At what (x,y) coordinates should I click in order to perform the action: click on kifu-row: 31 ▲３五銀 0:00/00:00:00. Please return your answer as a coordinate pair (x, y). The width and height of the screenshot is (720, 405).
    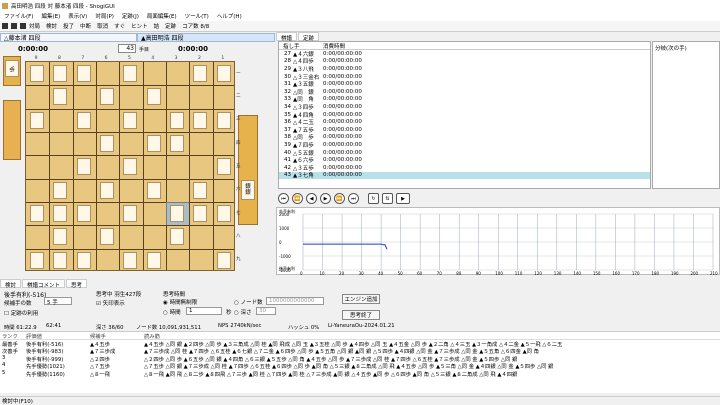
    Looking at the image, I should click on (464, 84).